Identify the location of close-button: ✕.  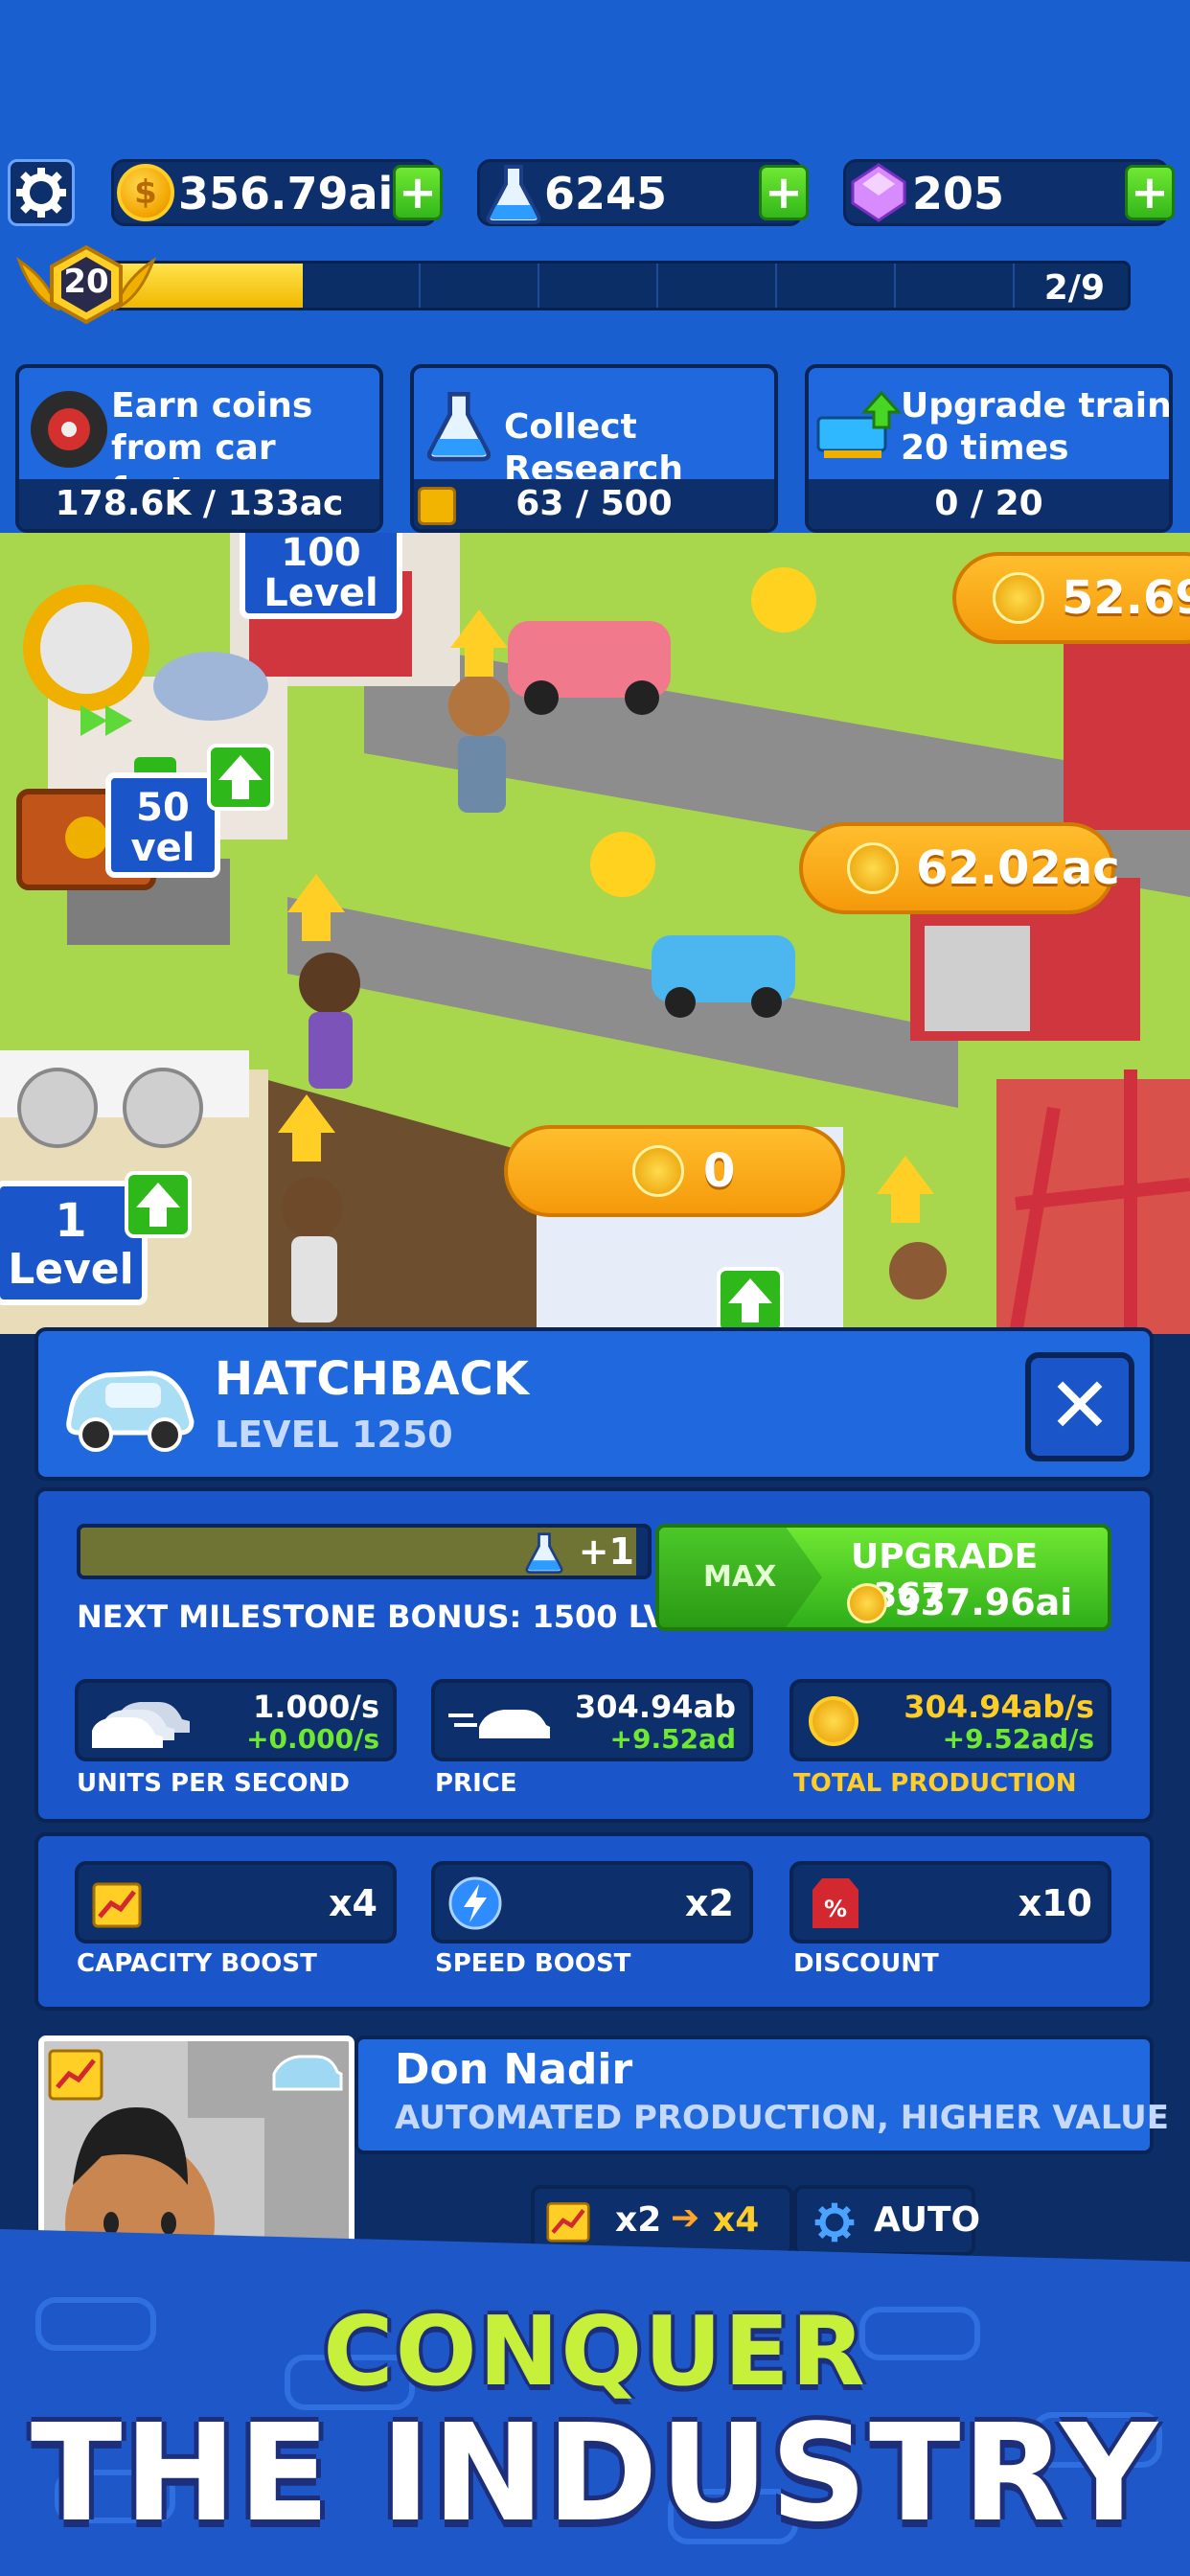
(1079, 1406).